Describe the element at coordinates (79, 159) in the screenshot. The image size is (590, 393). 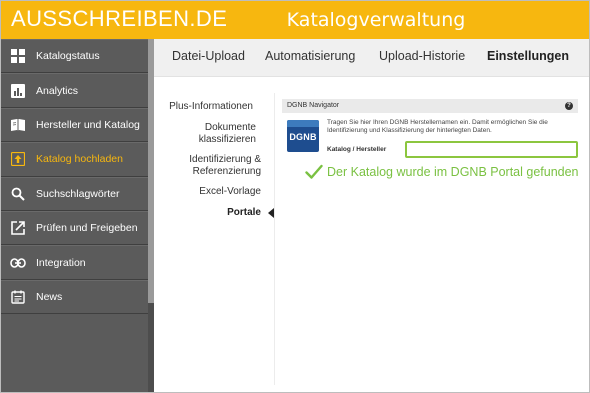
I see `sidebar-item-label: Katalog hochladen` at that location.